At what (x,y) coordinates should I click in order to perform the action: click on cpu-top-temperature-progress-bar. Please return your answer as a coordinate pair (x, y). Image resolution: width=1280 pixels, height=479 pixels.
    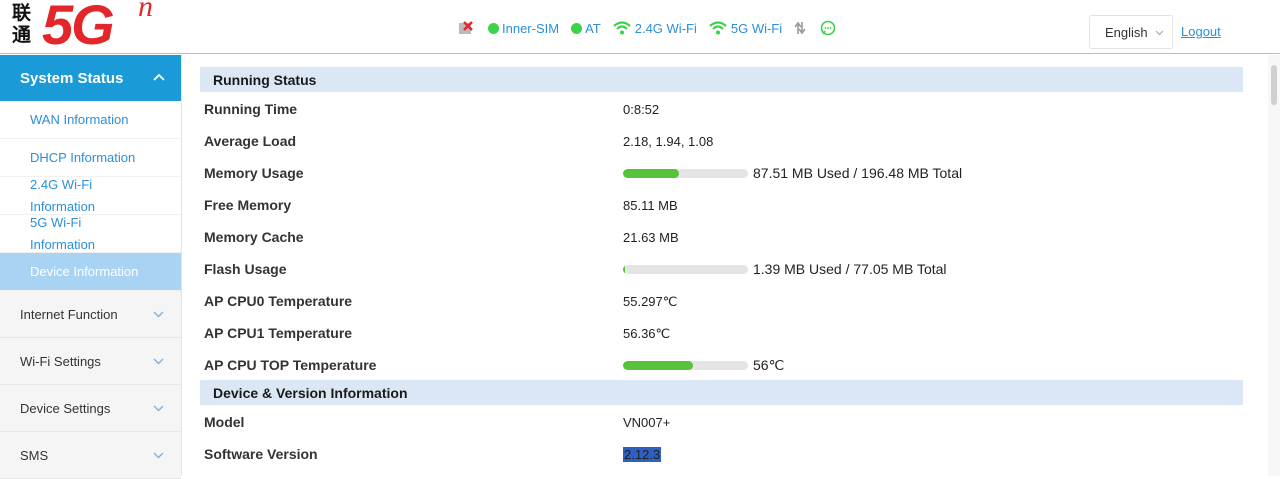
    Looking at the image, I should click on (685, 365).